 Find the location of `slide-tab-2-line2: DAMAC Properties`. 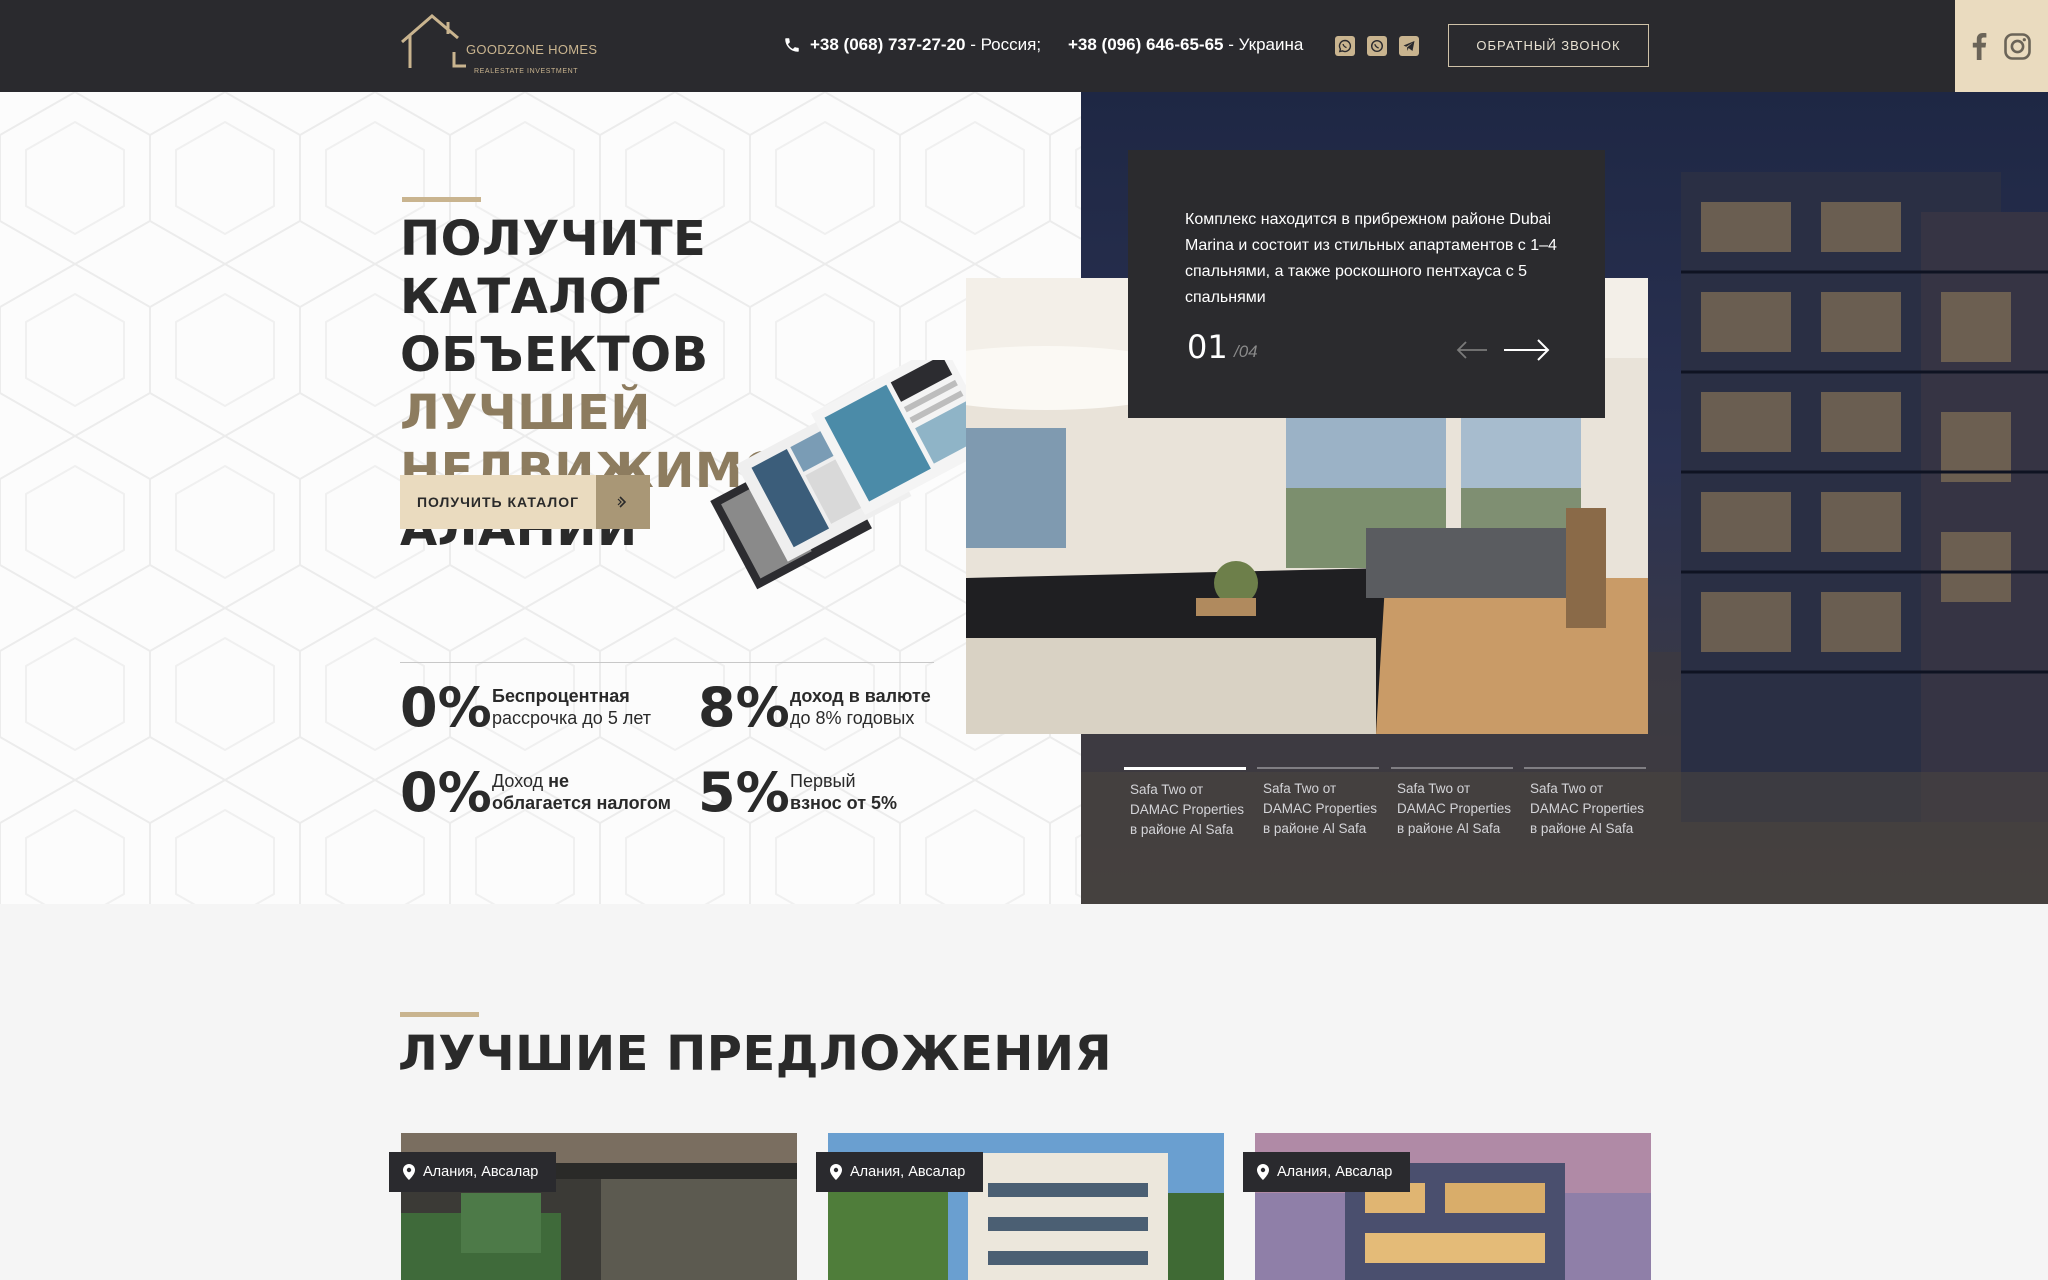

slide-tab-2-line2: DAMAC Properties is located at coordinates (1320, 808).